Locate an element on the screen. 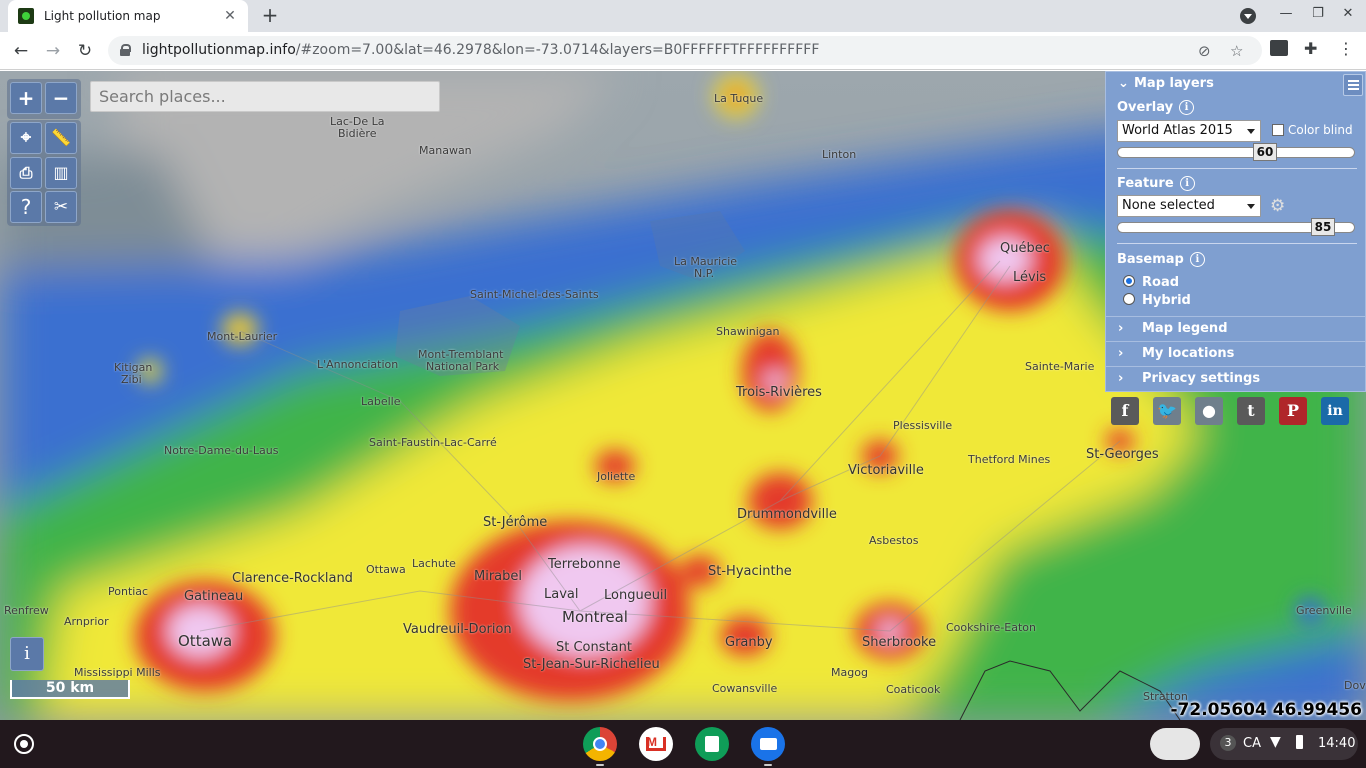 The height and width of the screenshot is (768, 1366). help-button: ? is located at coordinates (26, 207).